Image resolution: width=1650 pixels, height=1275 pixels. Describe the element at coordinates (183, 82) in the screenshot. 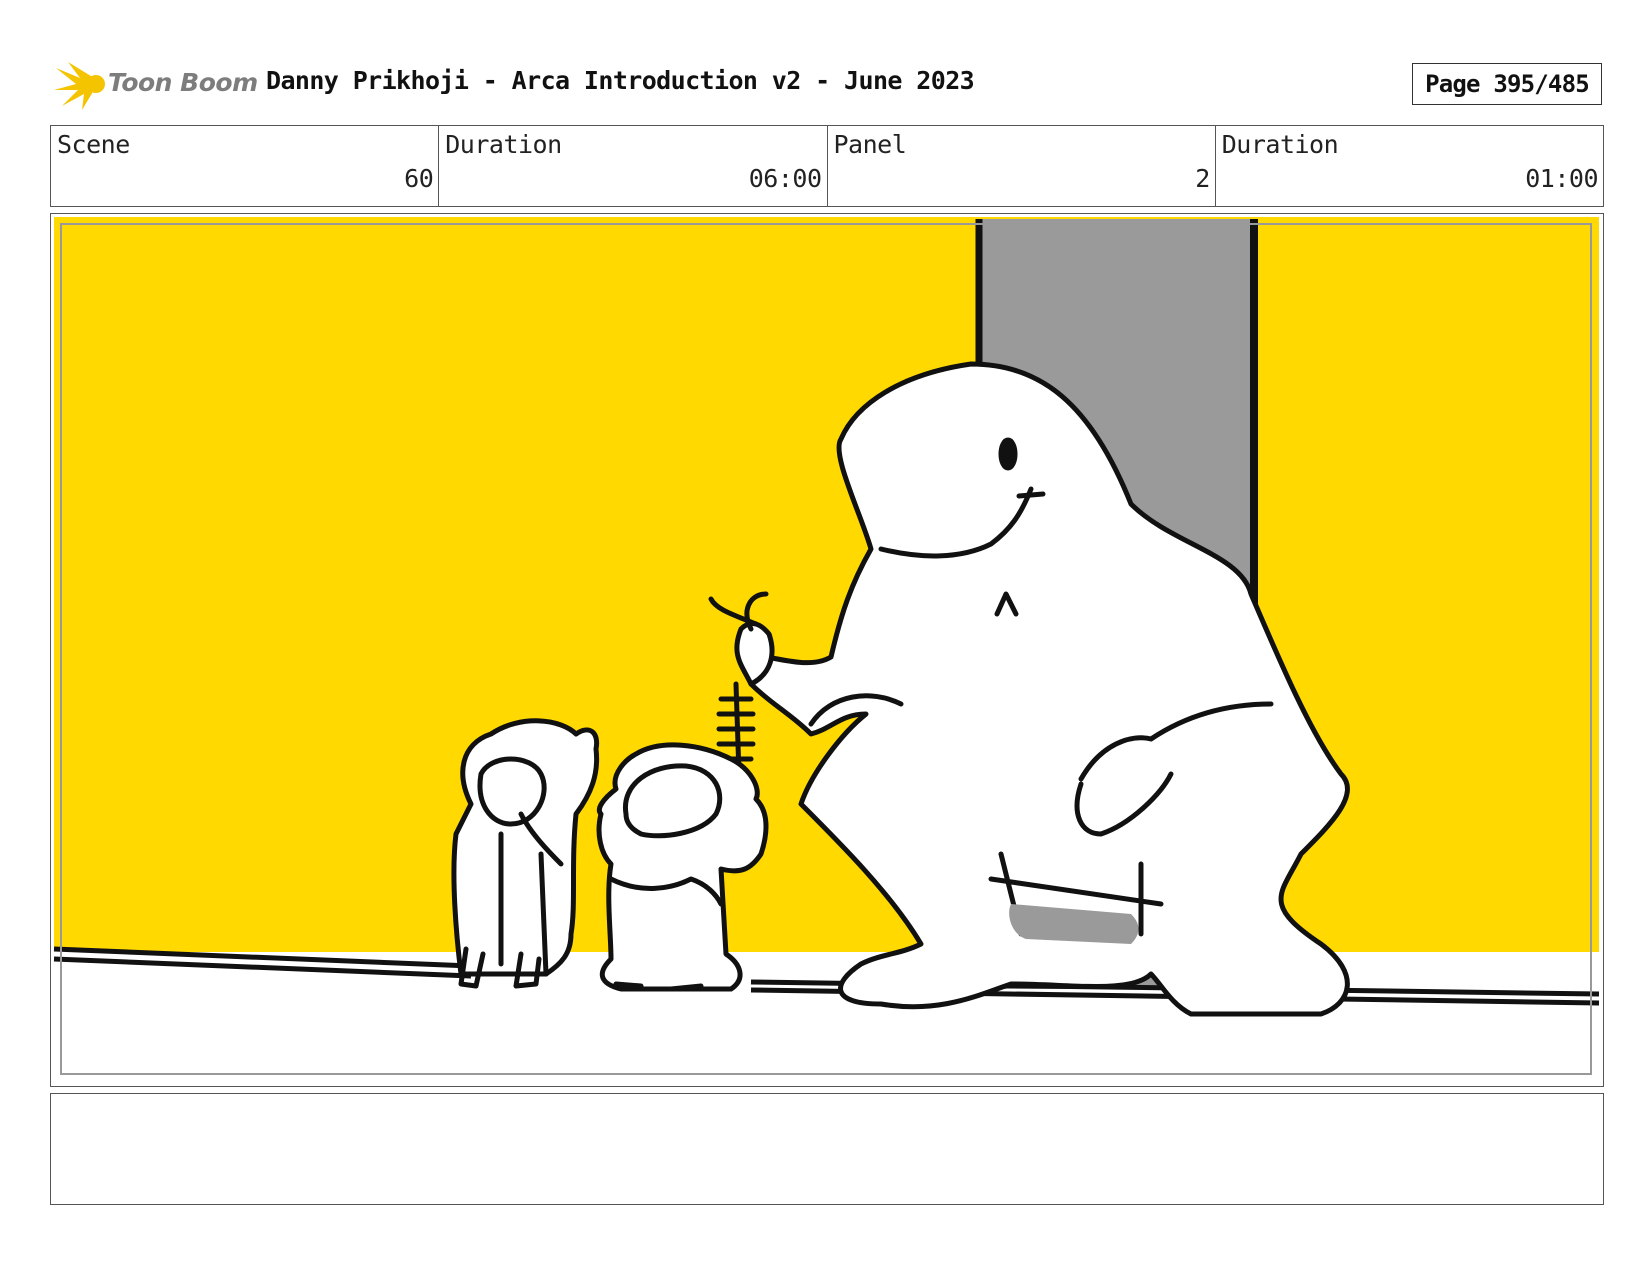

I see `logo-text: Toon Boom` at that location.